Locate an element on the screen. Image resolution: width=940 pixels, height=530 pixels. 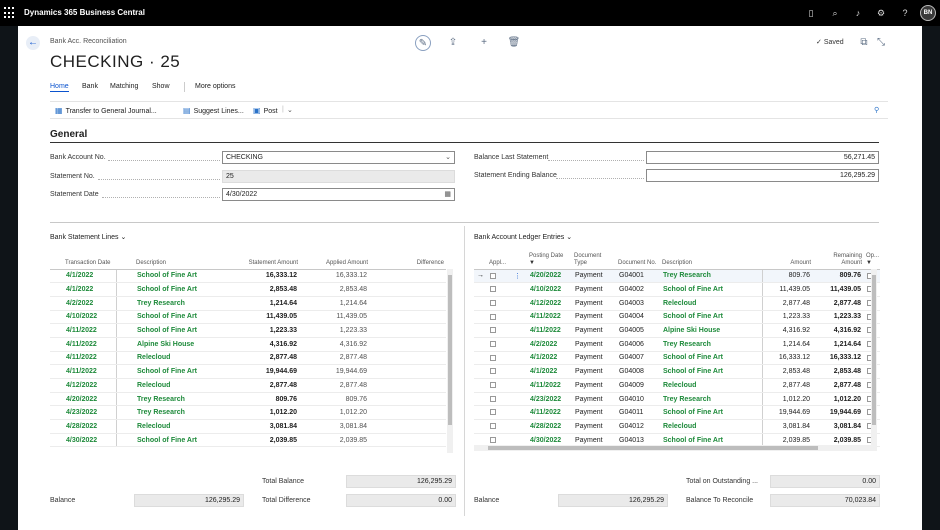
col-amount: Amount is located at coordinates (787, 259).